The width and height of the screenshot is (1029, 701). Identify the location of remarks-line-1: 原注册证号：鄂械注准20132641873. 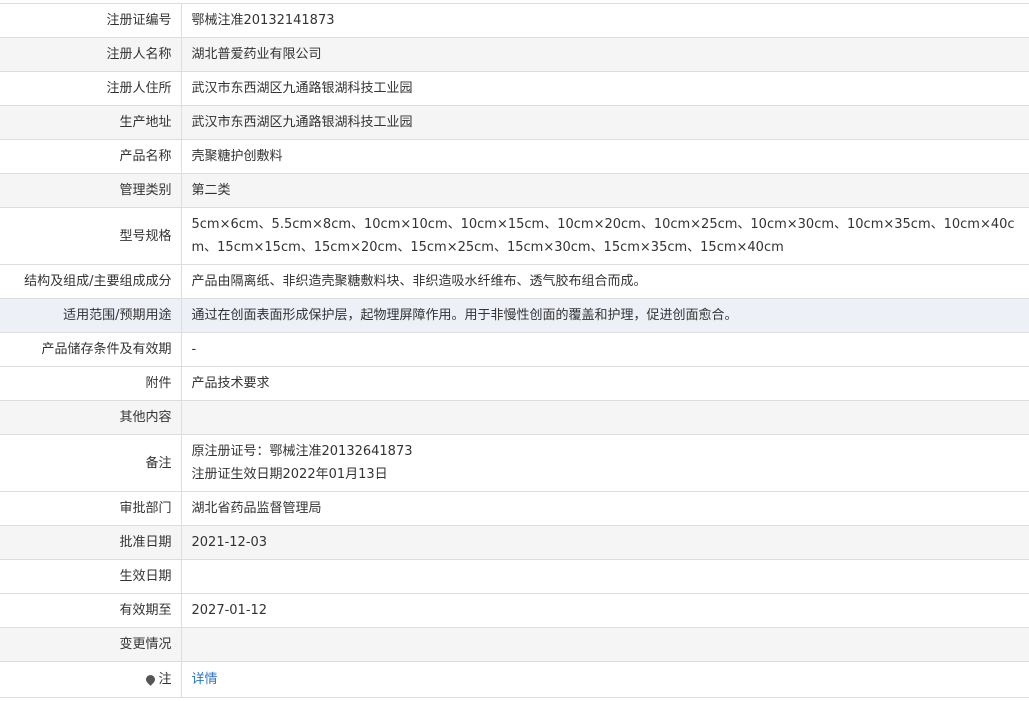
(302, 451).